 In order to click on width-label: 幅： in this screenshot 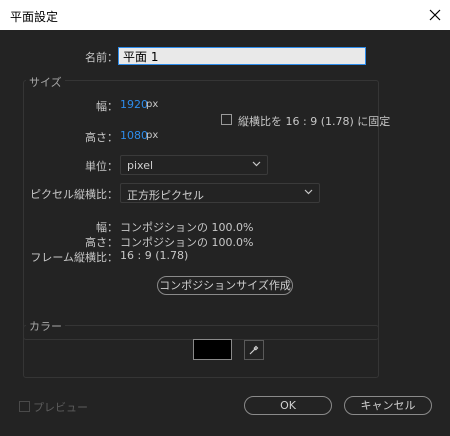, I will do `click(107, 106)`.